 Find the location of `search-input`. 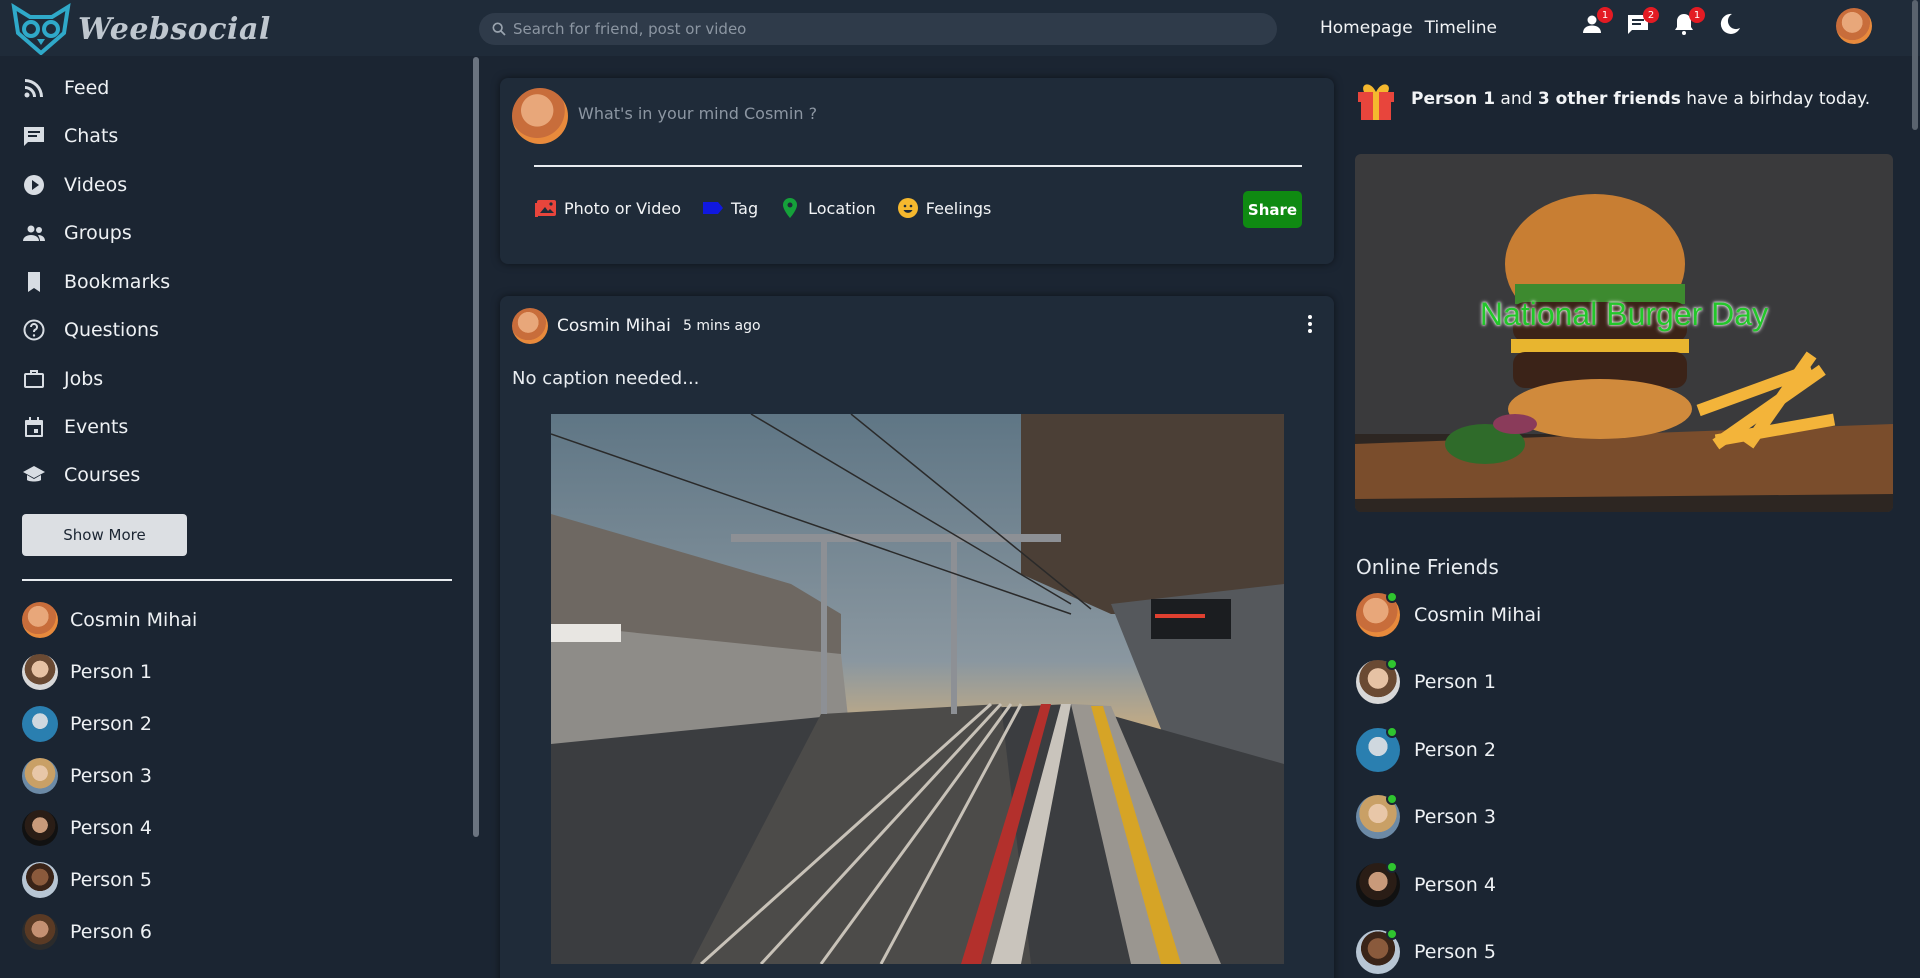

search-input is located at coordinates (883, 29).